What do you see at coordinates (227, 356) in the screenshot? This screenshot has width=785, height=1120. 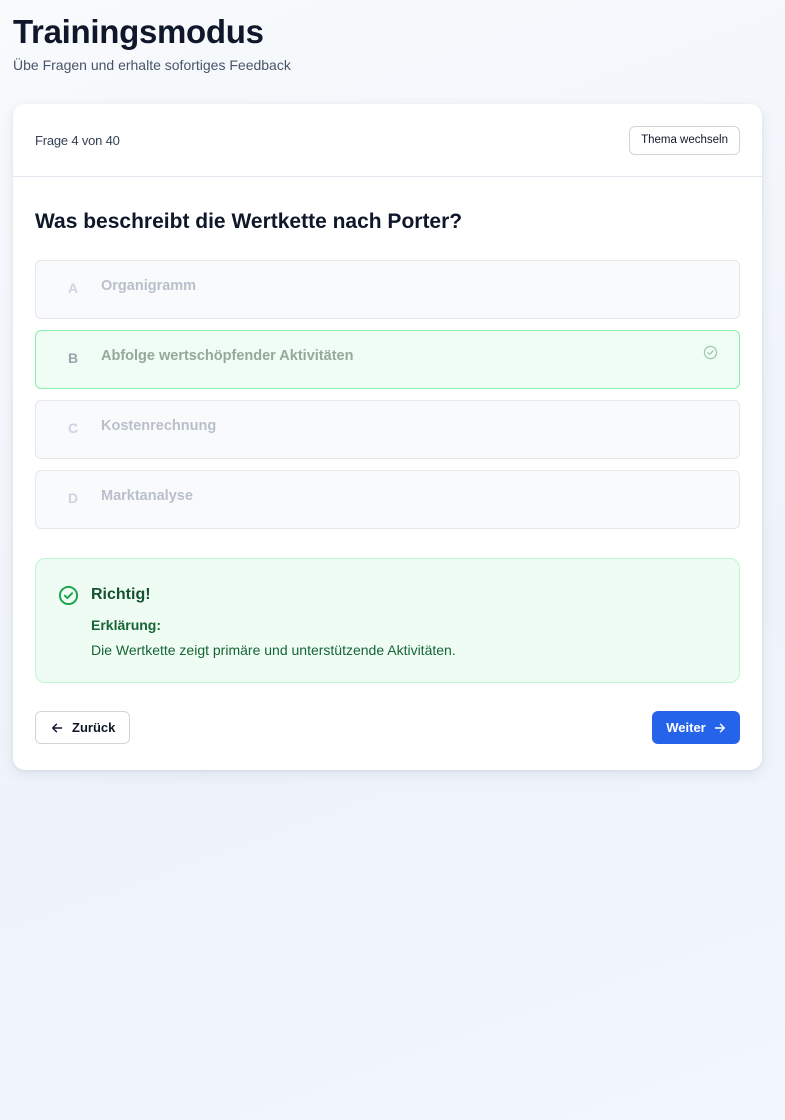 I see `option-text: Abfolge wertschöpfender Aktivitäten` at bounding box center [227, 356].